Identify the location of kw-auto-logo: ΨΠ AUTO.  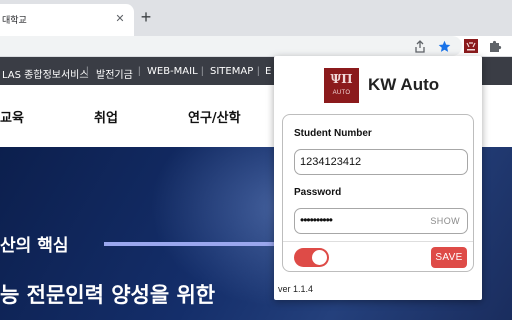
(341, 85).